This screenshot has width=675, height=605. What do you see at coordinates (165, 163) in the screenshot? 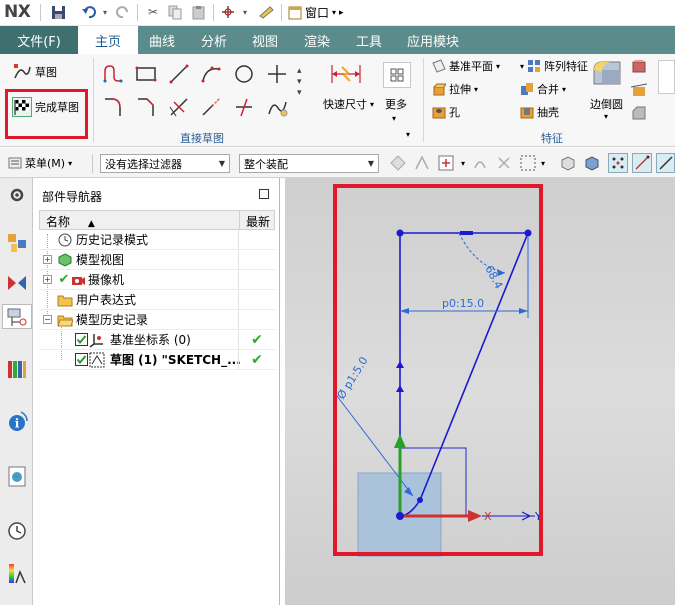
I see `type-filter-dropdown: 没有选择过滤器 ▼` at bounding box center [165, 163].